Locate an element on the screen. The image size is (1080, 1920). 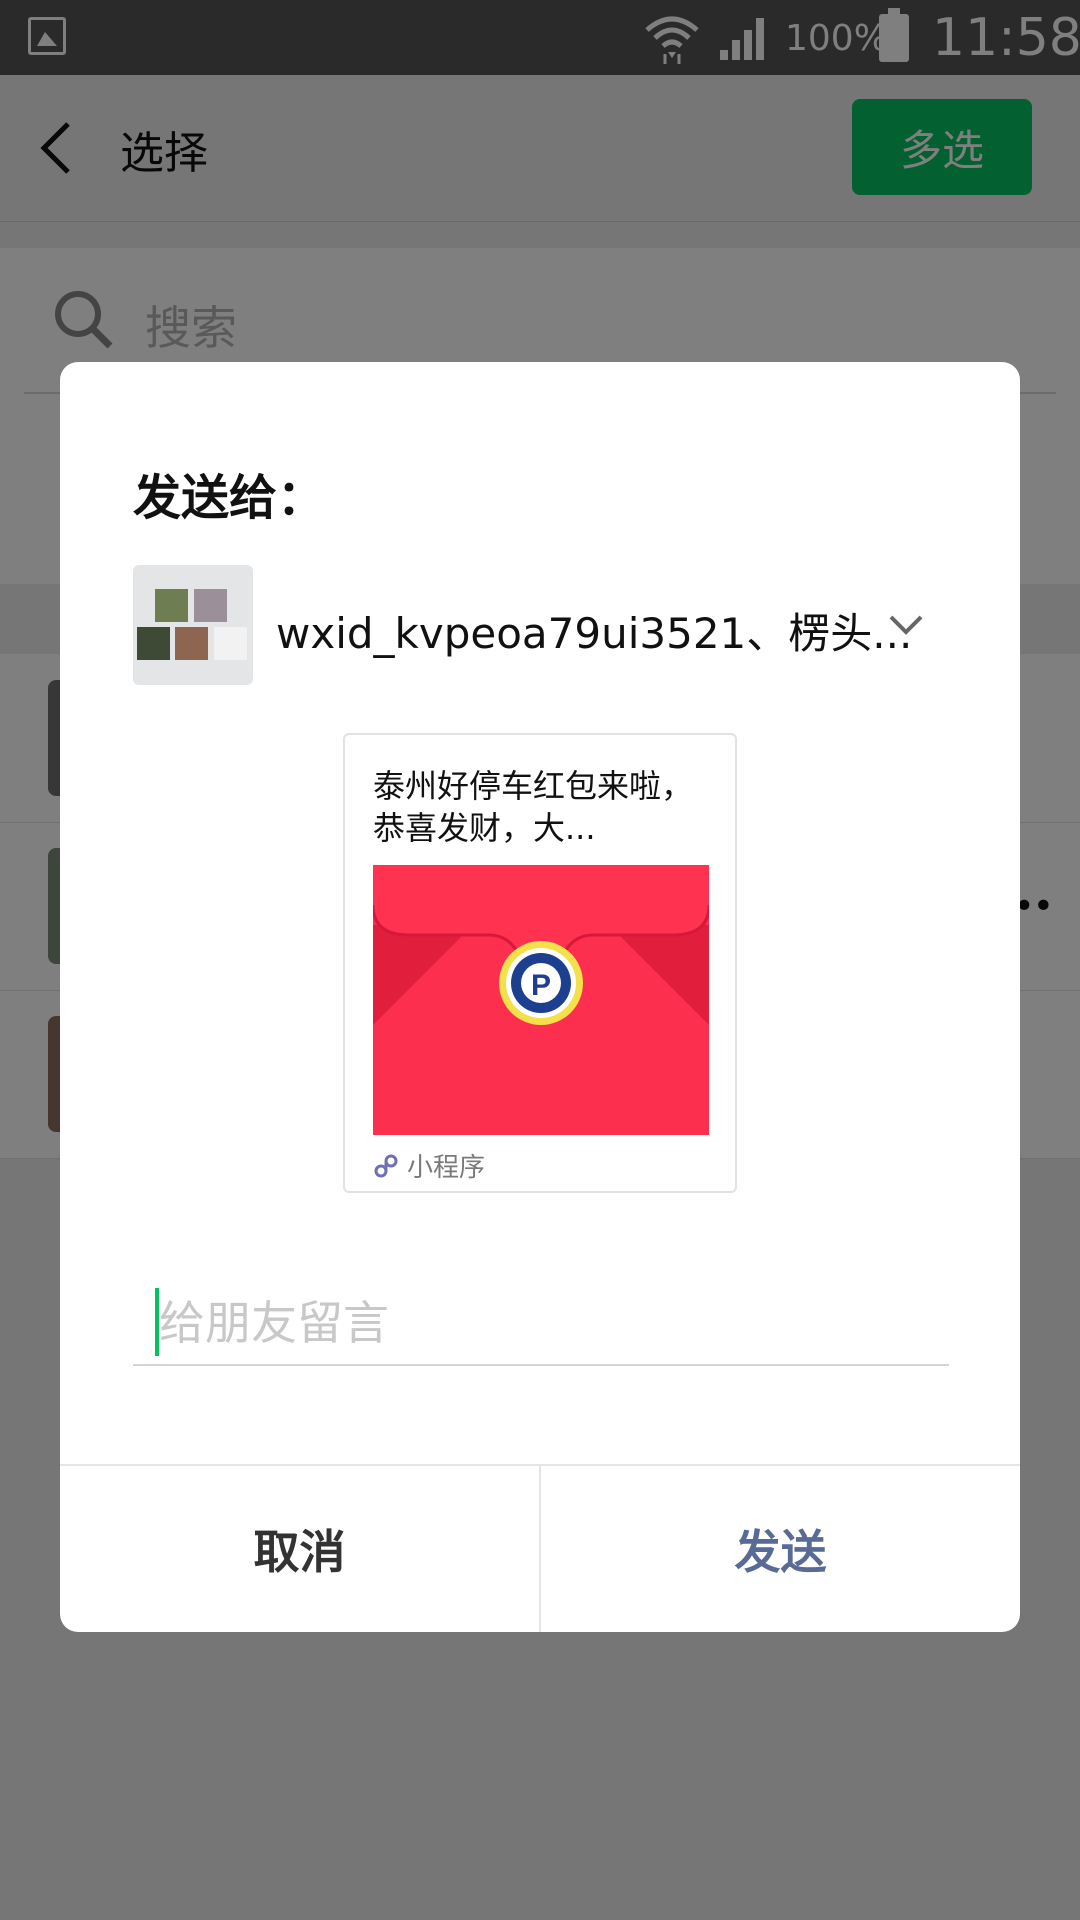
message-input is located at coordinates (541, 1324).